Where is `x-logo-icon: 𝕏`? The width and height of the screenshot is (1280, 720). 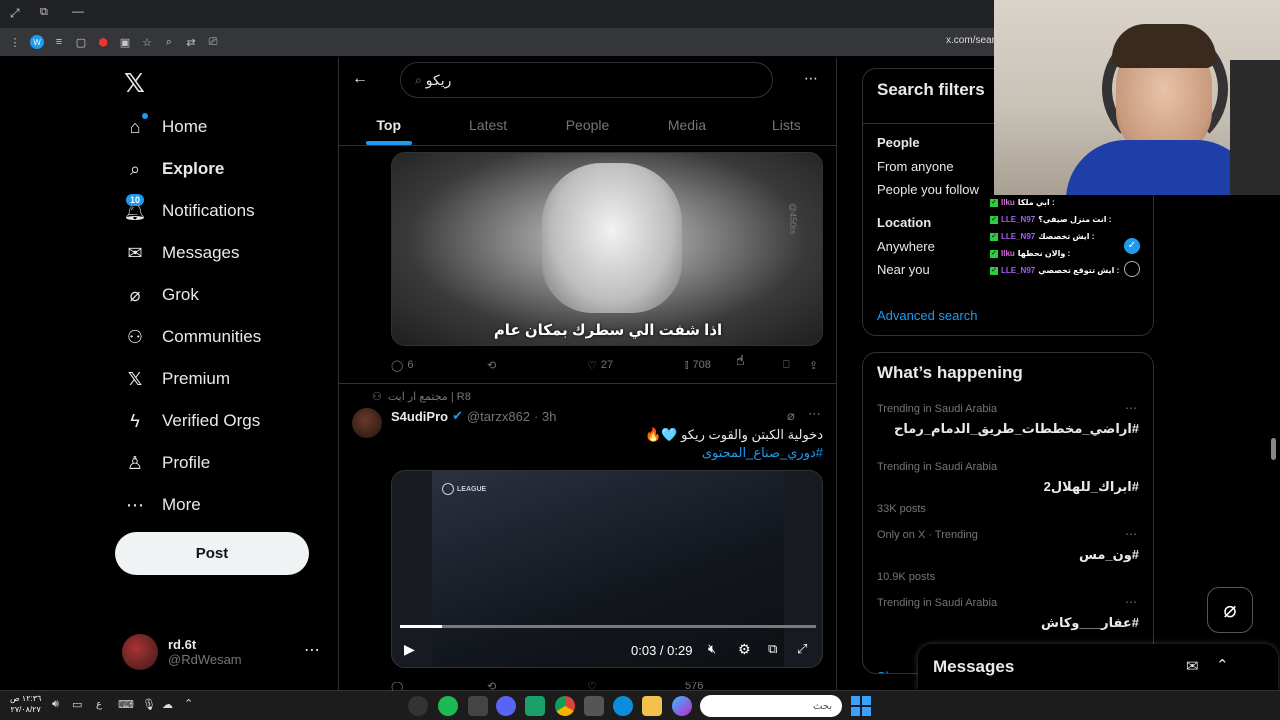
x-logo-icon: 𝕏 is located at coordinates (134, 83).